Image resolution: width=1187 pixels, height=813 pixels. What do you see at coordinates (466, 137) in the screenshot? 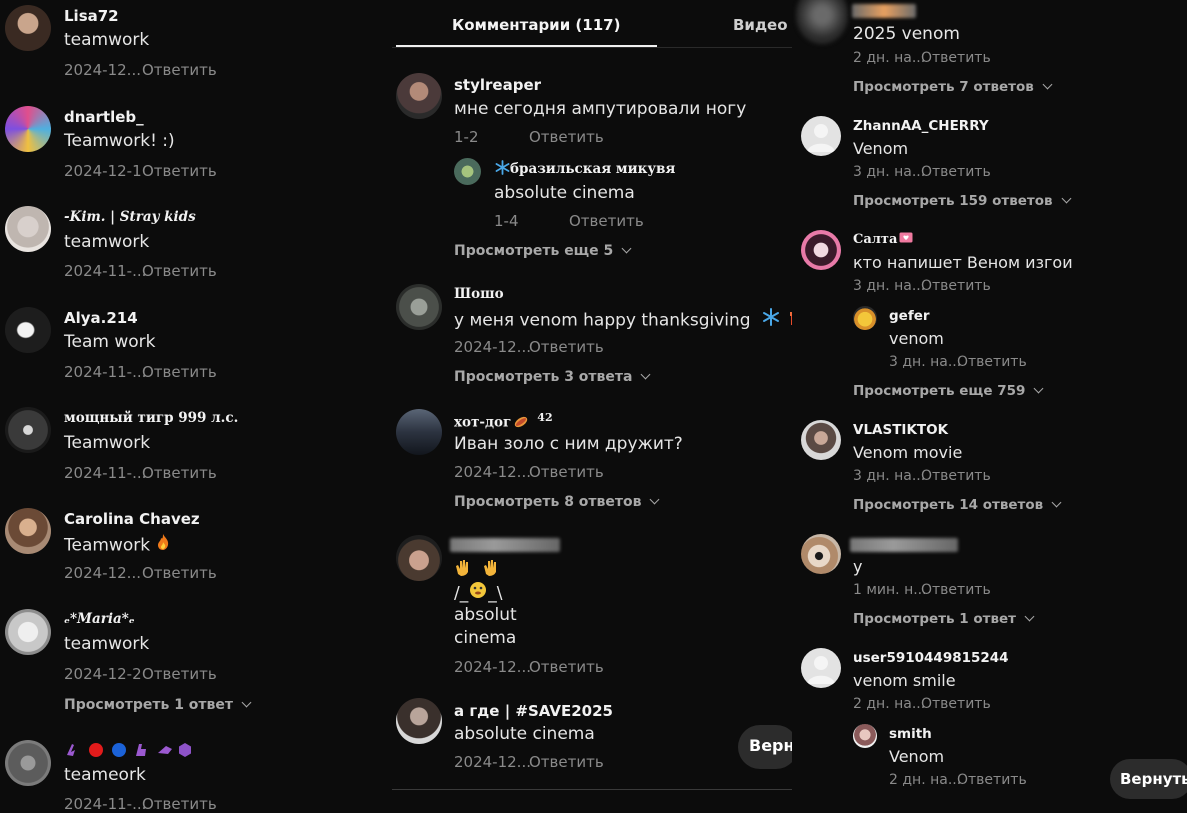
I see `comment-date: 1-2` at bounding box center [466, 137].